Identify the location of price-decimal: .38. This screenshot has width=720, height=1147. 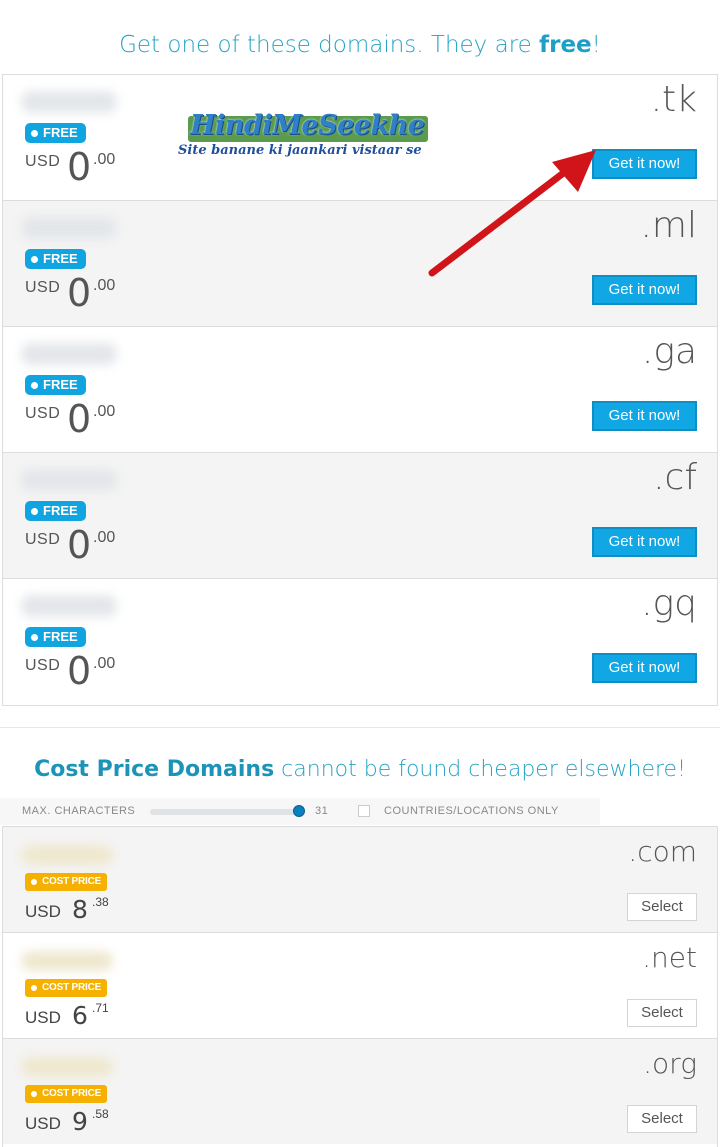
(100, 902).